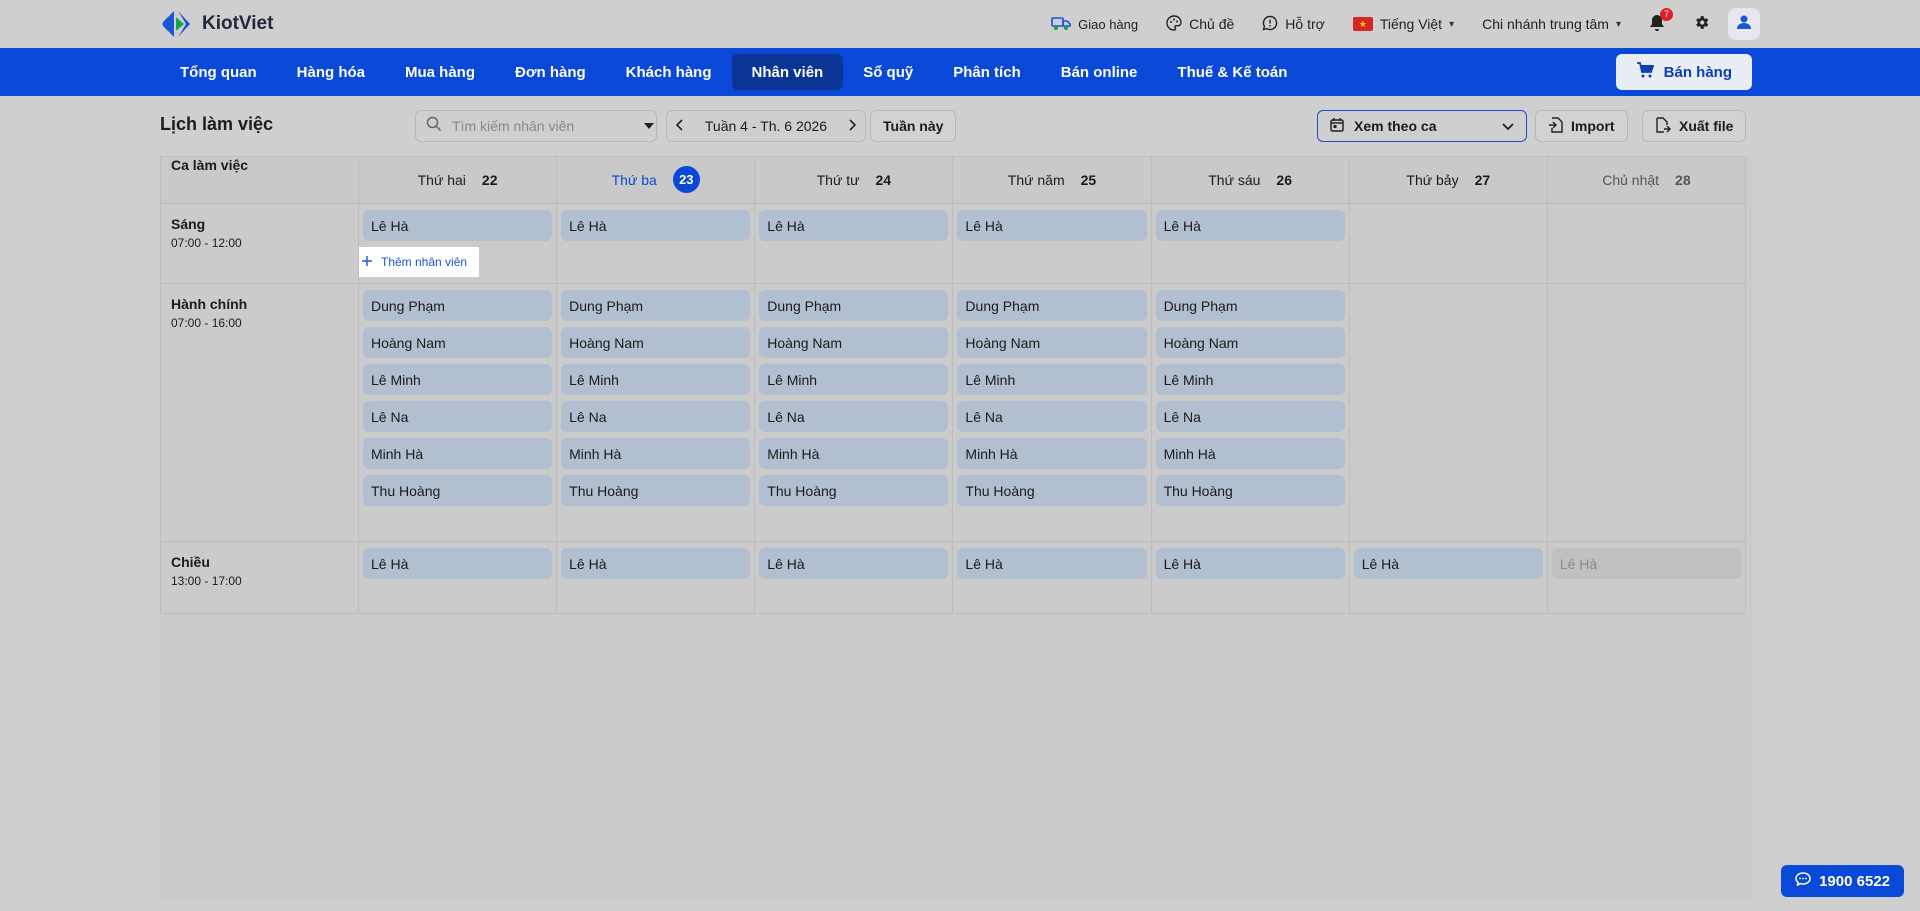 The height and width of the screenshot is (911, 1920). What do you see at coordinates (787, 72) in the screenshot?
I see `nav-item-employees: Nhân viên` at bounding box center [787, 72].